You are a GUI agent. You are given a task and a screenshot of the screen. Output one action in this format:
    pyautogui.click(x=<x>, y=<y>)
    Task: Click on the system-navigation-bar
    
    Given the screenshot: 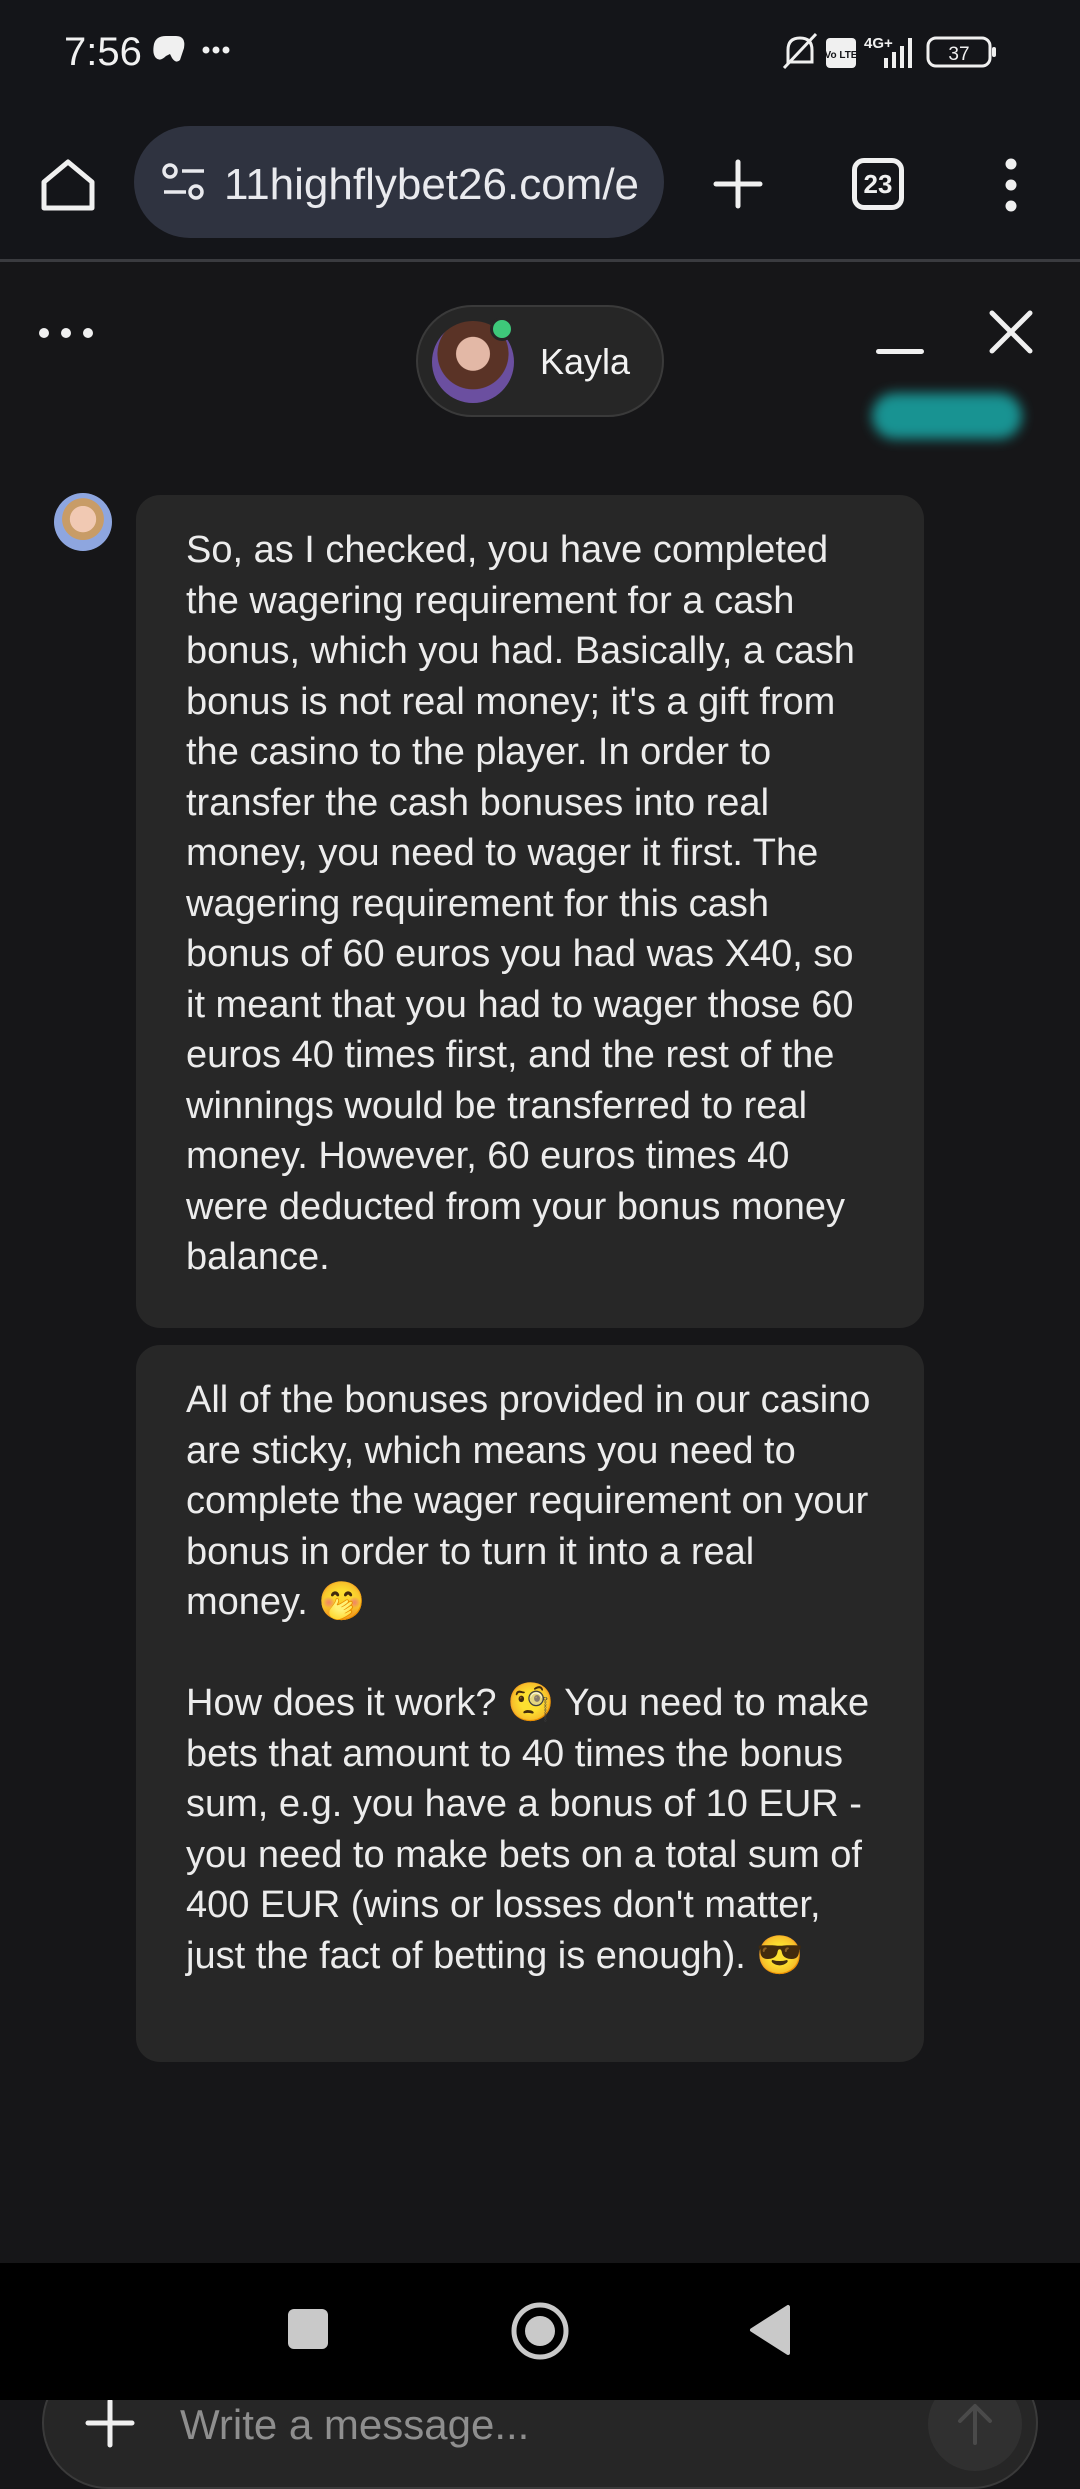 What is the action you would take?
    pyautogui.click(x=540, y=2331)
    